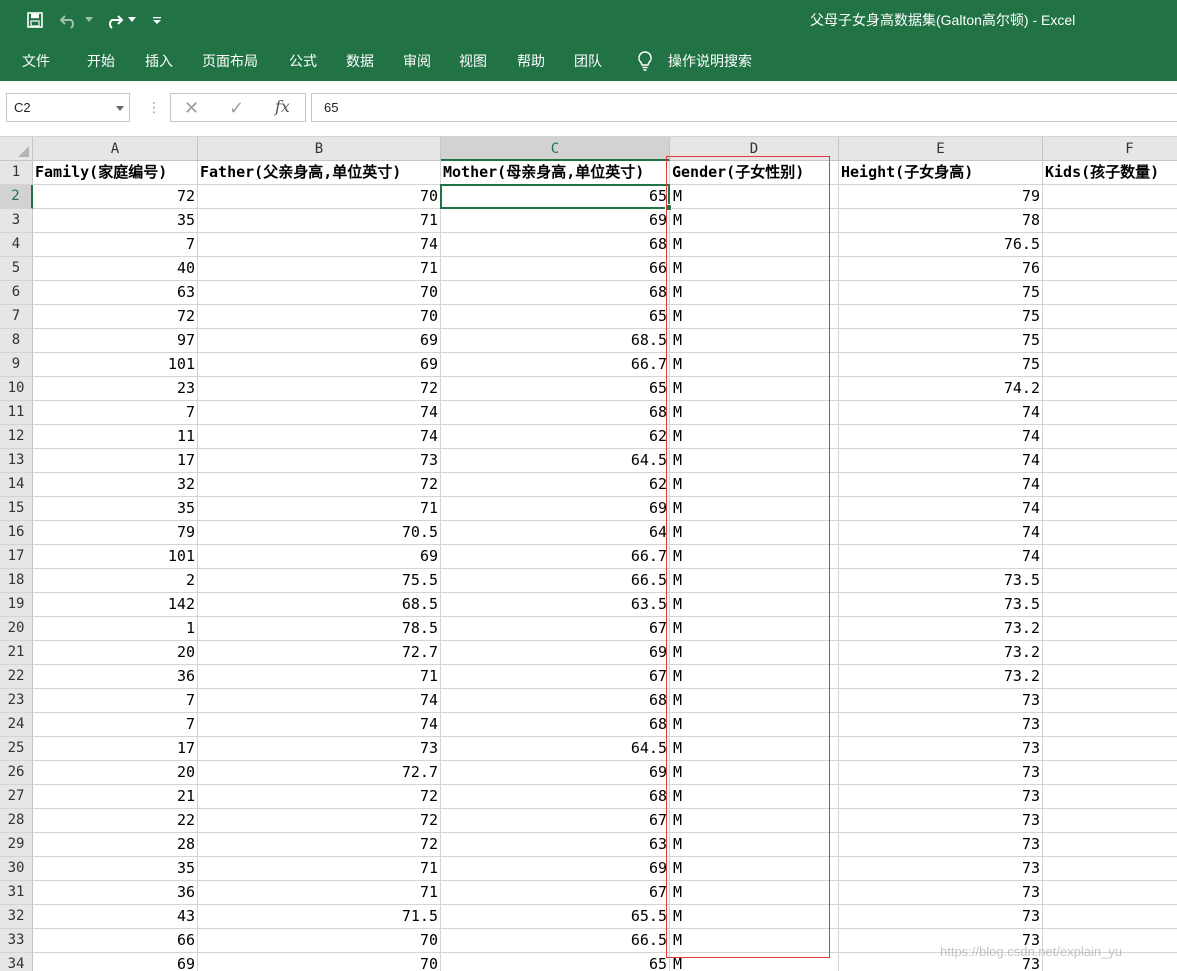 This screenshot has height=971, width=1177. What do you see at coordinates (941, 197) in the screenshot?
I see `cell-height: 79` at bounding box center [941, 197].